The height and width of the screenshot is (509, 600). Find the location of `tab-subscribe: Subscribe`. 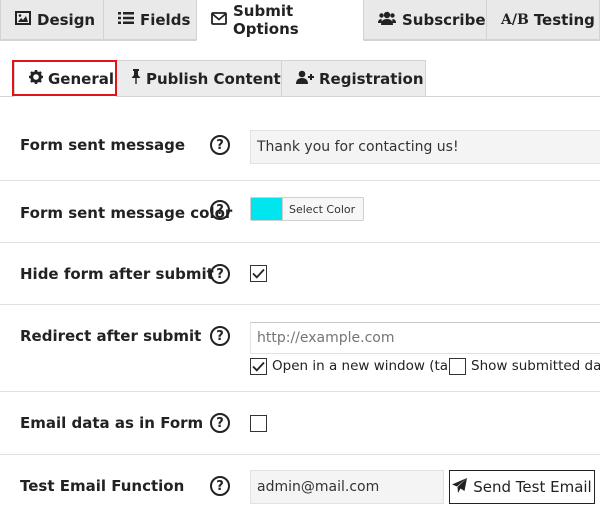

tab-subscribe: Subscribe is located at coordinates (425, 20).